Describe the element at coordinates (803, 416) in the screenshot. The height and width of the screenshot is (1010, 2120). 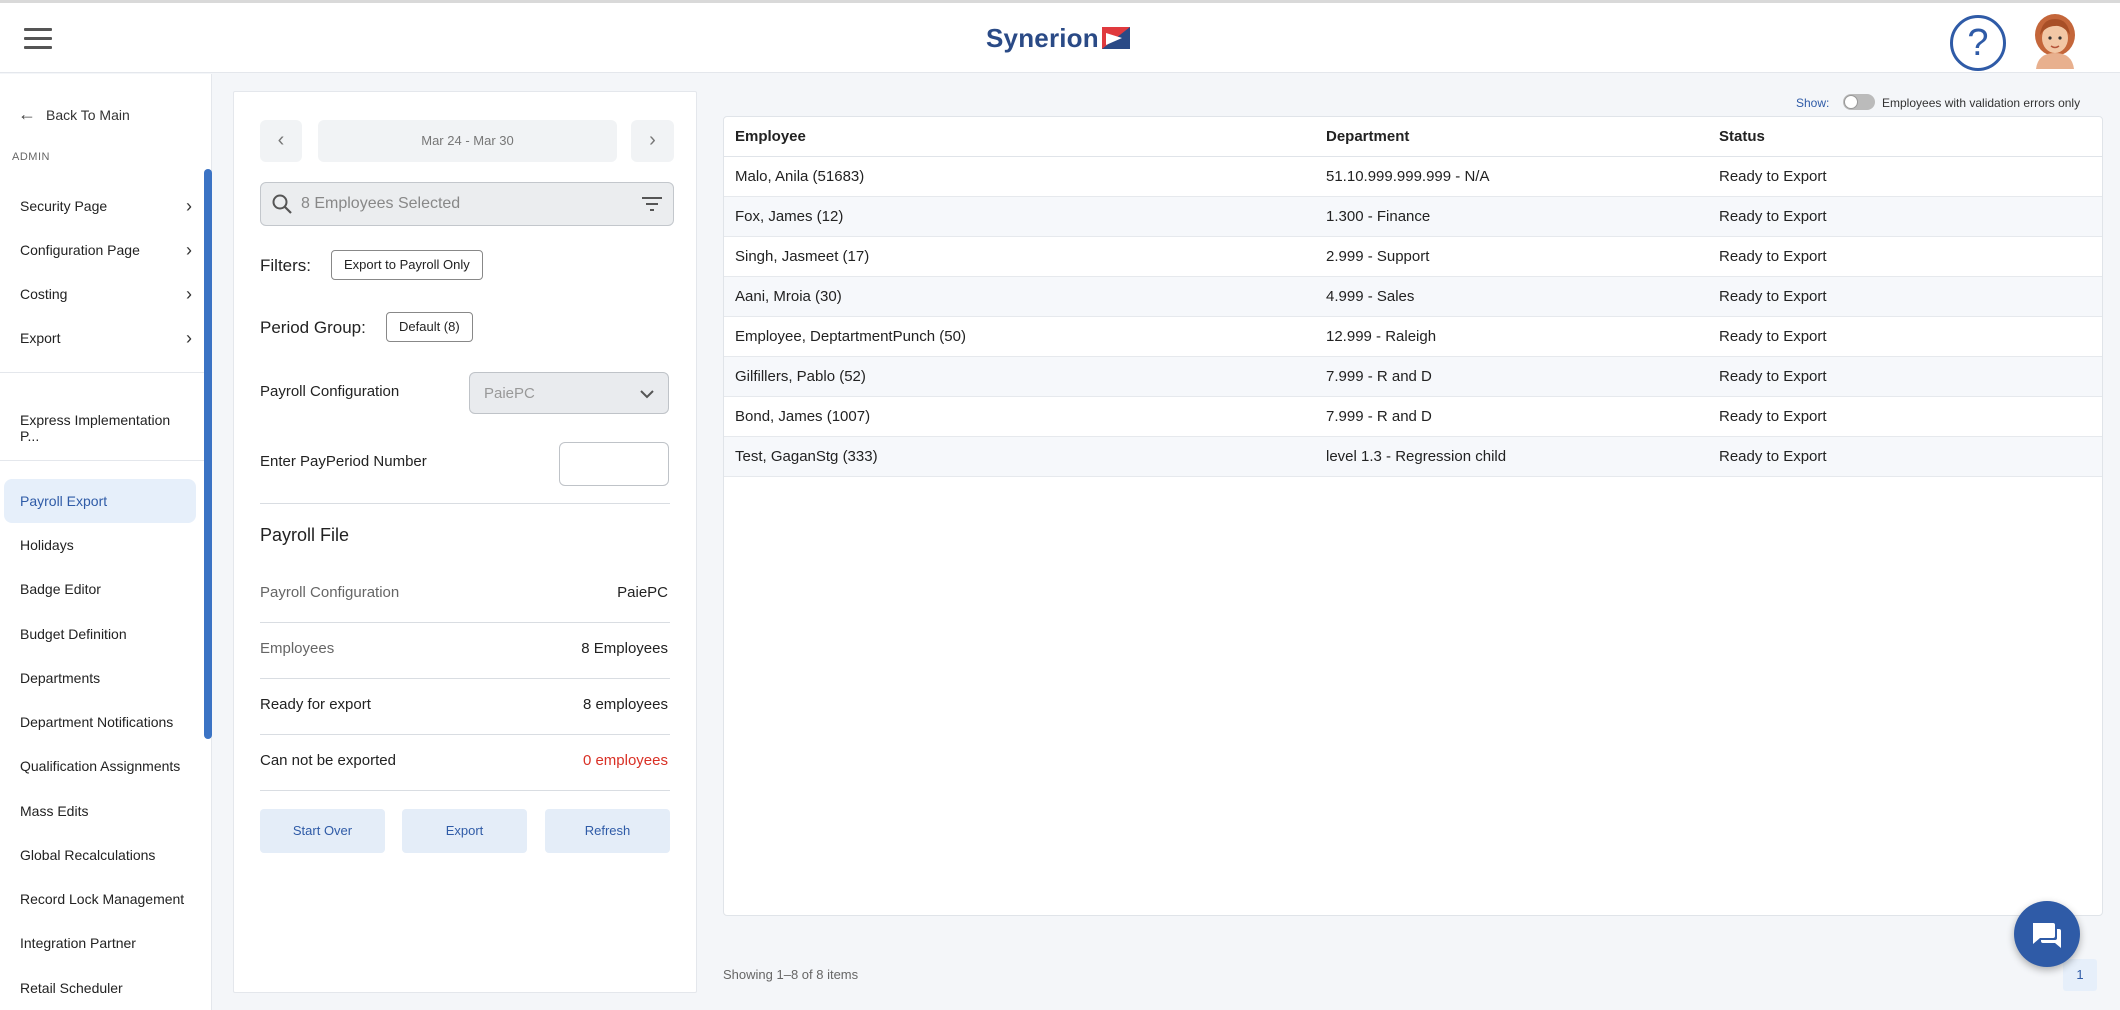
I see `cell-employee: Bond, James (1007)` at that location.